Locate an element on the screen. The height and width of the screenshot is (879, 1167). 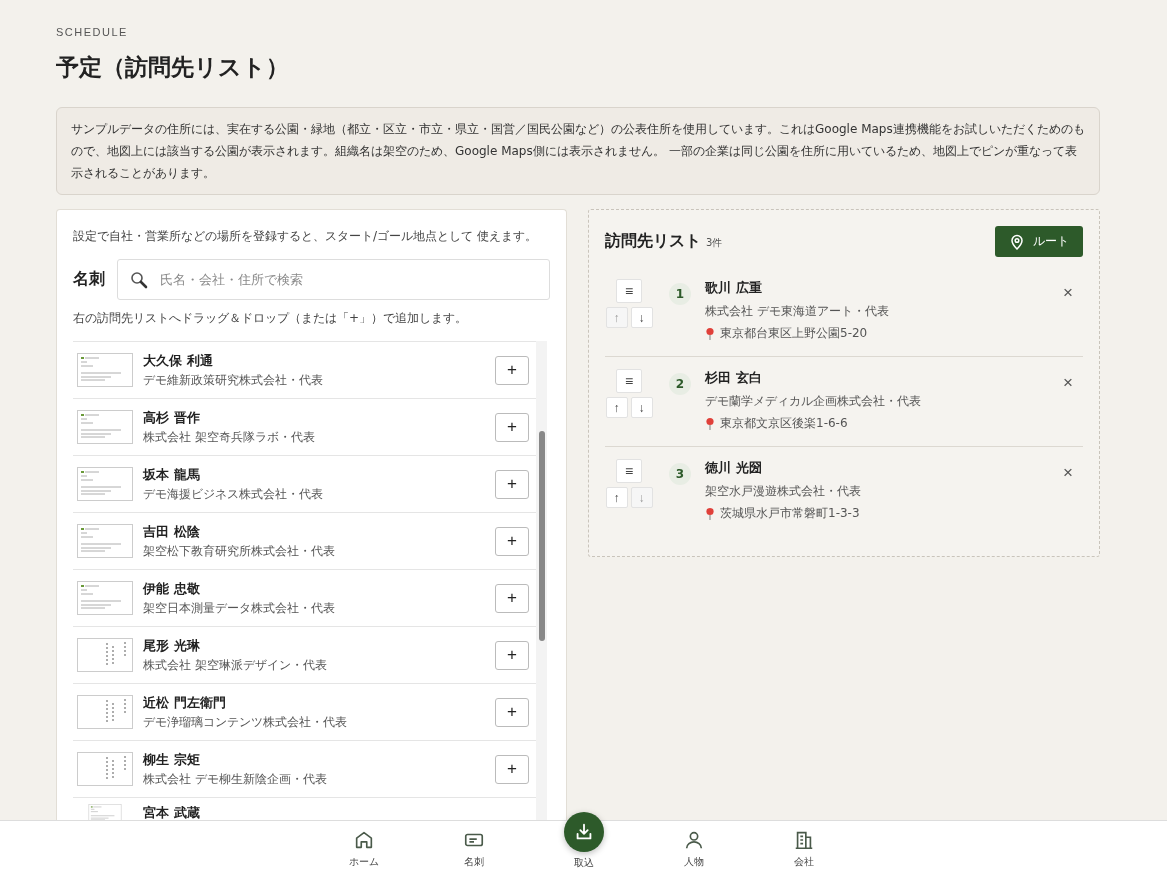
company-name: デモ維新政策研究株式会社・代表 is located at coordinates (233, 380).